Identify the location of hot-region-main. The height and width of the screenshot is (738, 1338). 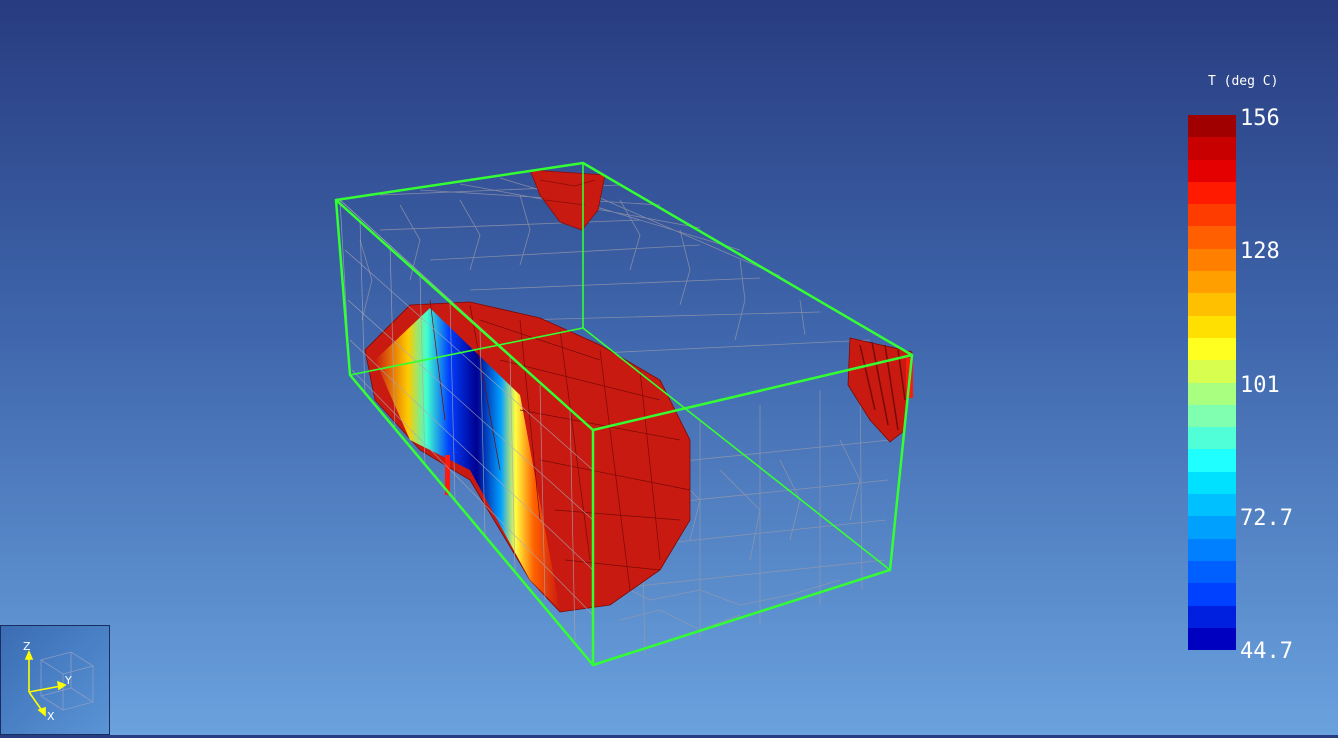
(527, 456).